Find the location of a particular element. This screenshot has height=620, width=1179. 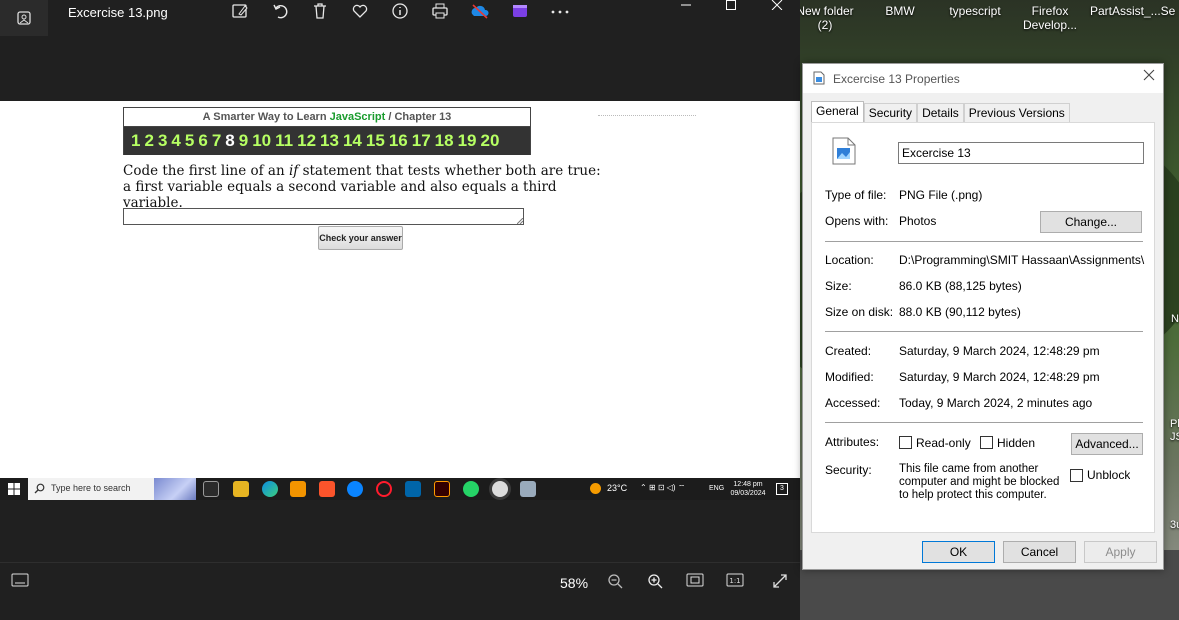

zoom-in-icon is located at coordinates (655, 583).